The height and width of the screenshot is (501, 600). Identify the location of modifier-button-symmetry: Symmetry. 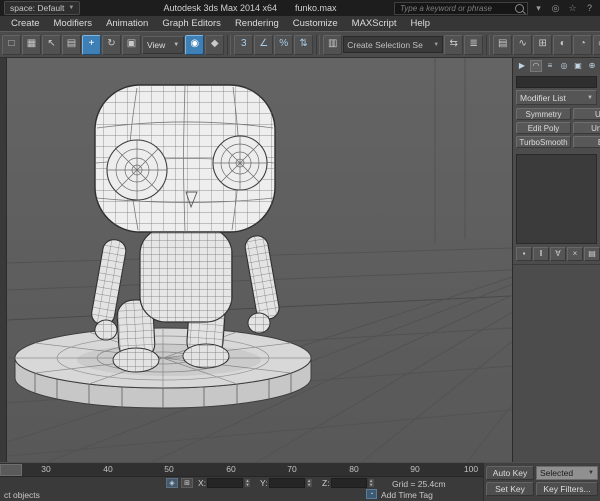
(543, 114).